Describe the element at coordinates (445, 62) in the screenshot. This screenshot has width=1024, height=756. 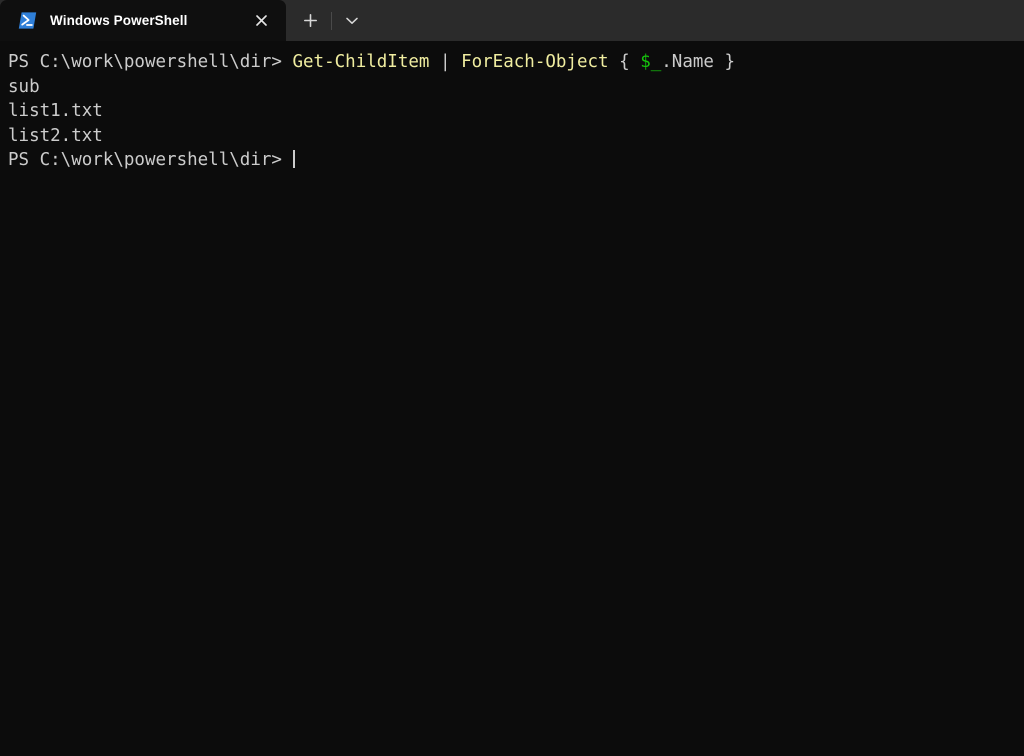
I see `command-line-segment-2: |` at that location.